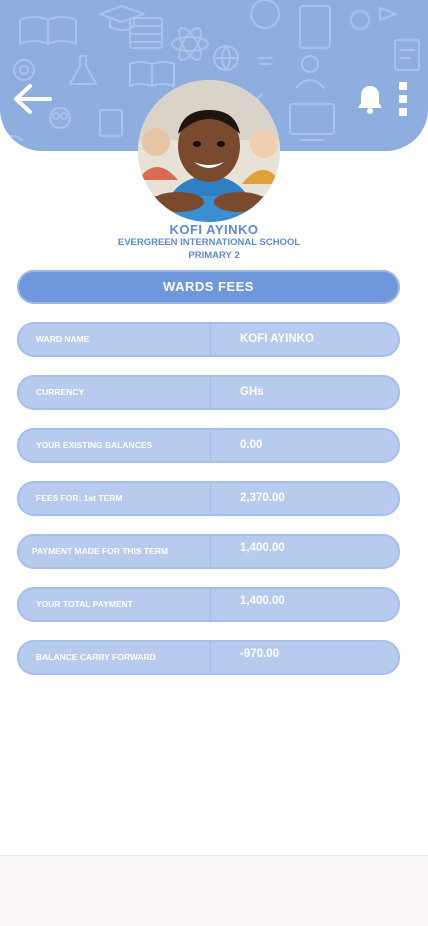 The image size is (428, 926). I want to click on fee-row-term-fees: FEES FOR: 1st TERM 2,370.00, so click(208, 498).